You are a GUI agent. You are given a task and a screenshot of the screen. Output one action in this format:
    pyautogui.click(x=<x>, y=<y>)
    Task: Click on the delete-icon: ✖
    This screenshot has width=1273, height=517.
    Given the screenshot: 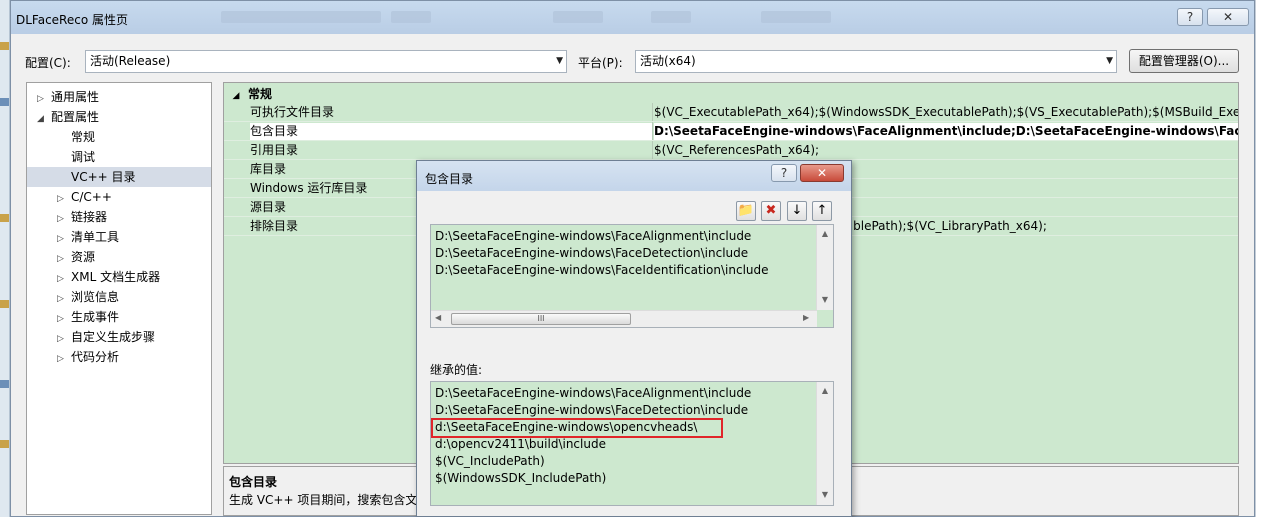 What is the action you would take?
    pyautogui.click(x=771, y=211)
    